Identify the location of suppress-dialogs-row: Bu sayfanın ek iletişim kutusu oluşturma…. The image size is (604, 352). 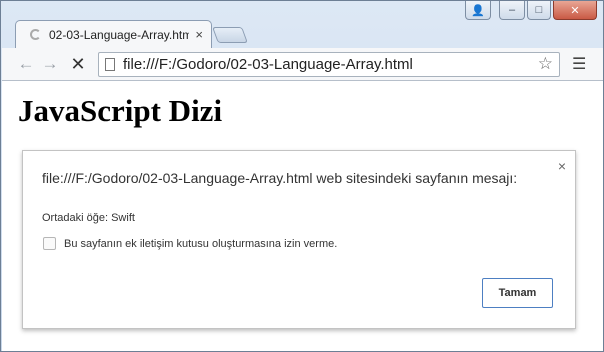
(190, 243).